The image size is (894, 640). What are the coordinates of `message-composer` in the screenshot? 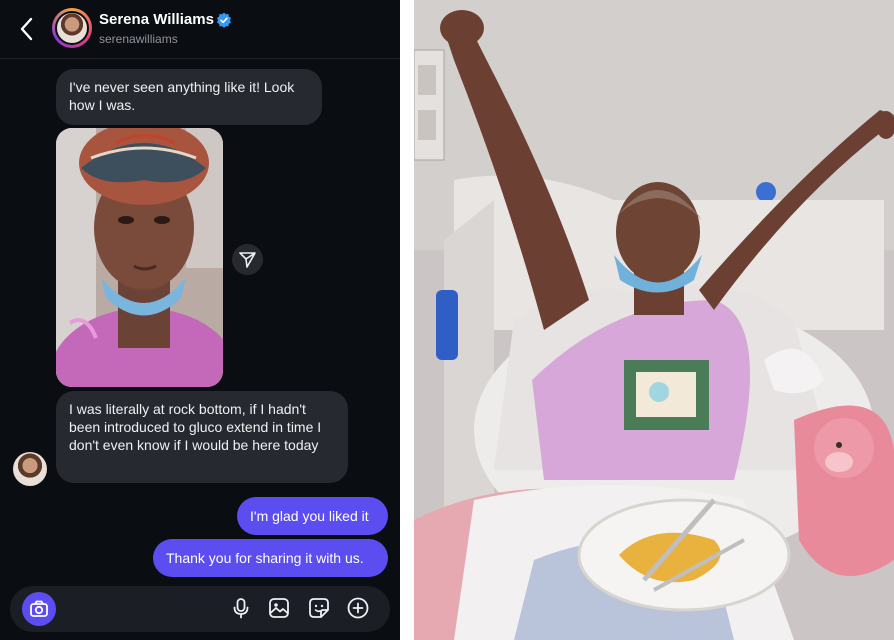 It's located at (200, 609).